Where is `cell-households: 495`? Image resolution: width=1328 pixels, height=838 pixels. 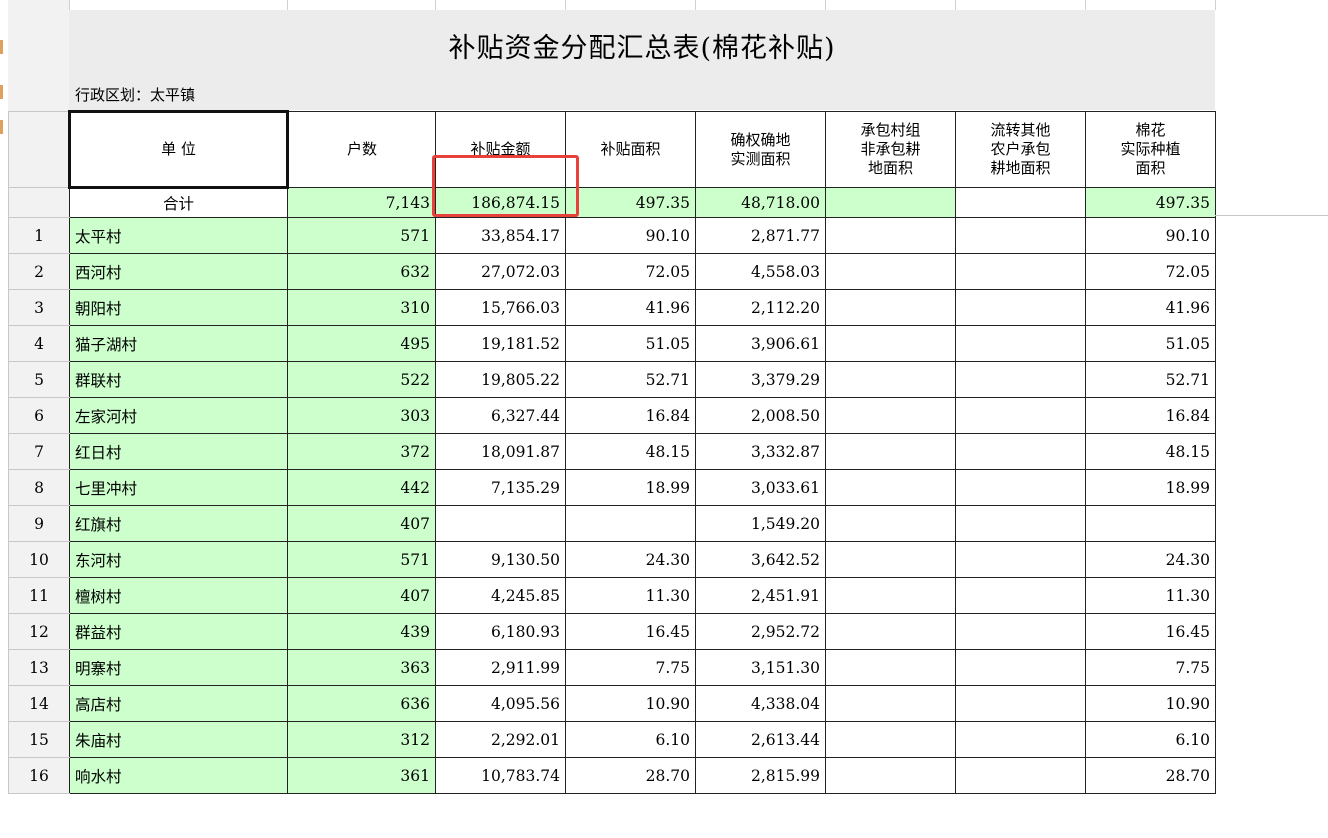 cell-households: 495 is located at coordinates (361, 343).